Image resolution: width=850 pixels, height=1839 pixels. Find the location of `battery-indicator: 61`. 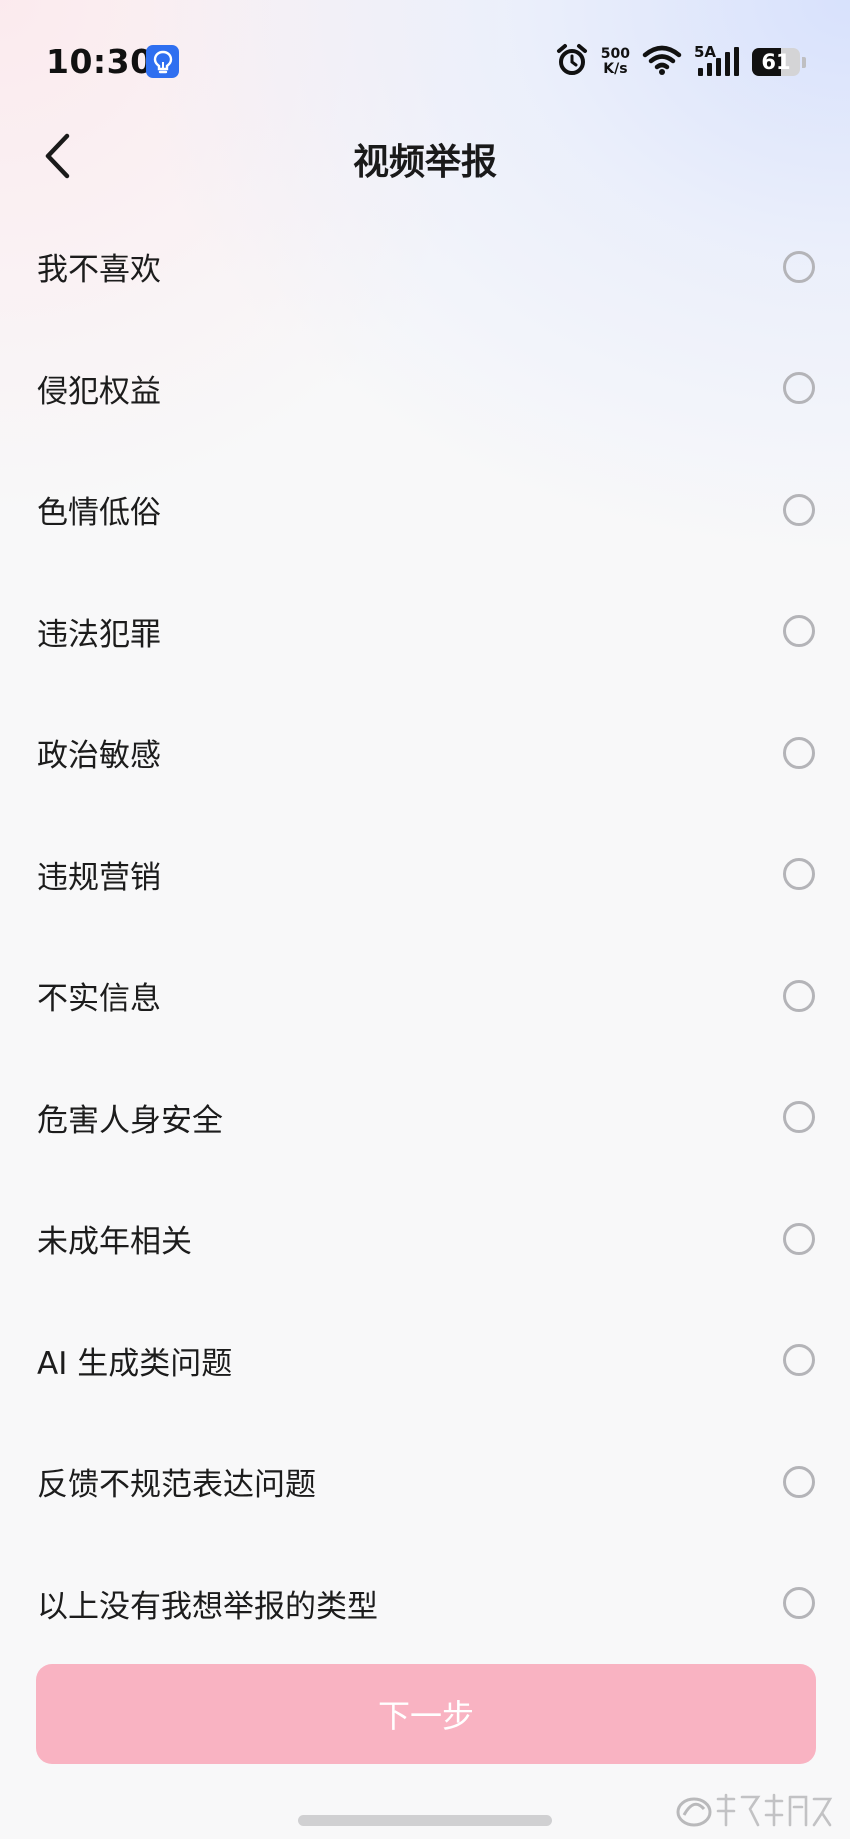

battery-indicator: 61 is located at coordinates (776, 62).